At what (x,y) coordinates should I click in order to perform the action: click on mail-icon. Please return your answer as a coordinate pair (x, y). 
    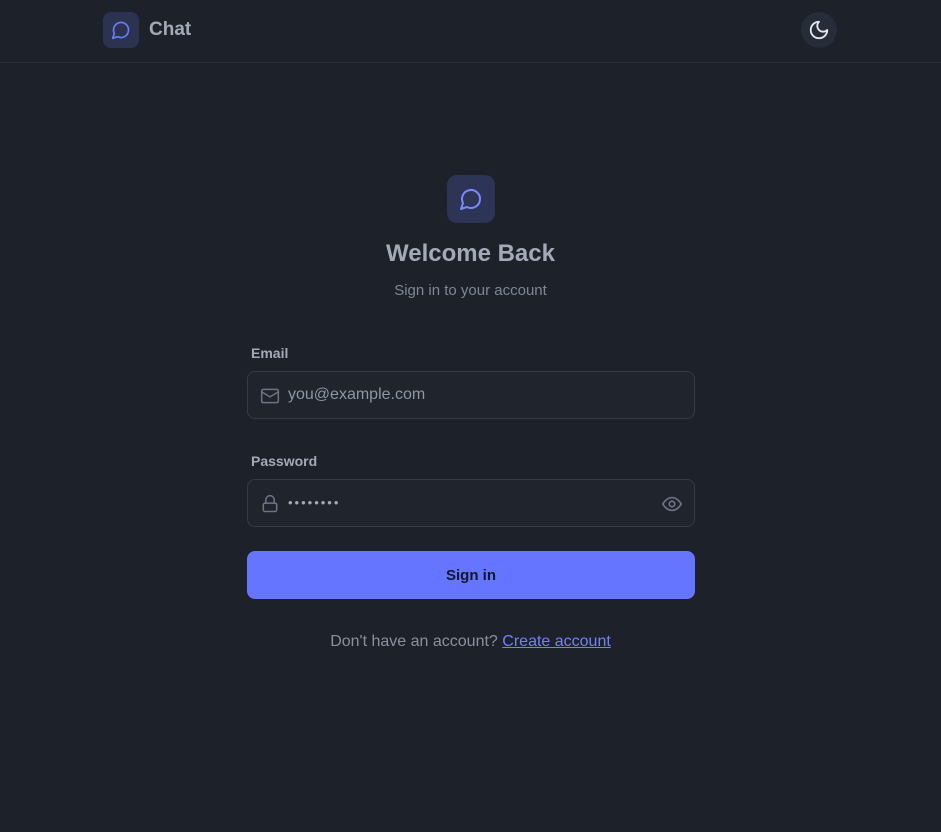
    Looking at the image, I should click on (270, 396).